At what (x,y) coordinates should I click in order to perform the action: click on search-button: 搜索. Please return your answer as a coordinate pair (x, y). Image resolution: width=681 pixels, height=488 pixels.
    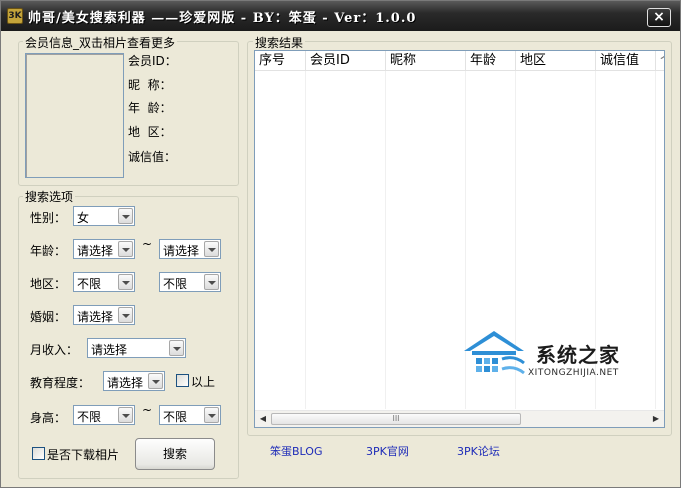
    Looking at the image, I should click on (175, 454).